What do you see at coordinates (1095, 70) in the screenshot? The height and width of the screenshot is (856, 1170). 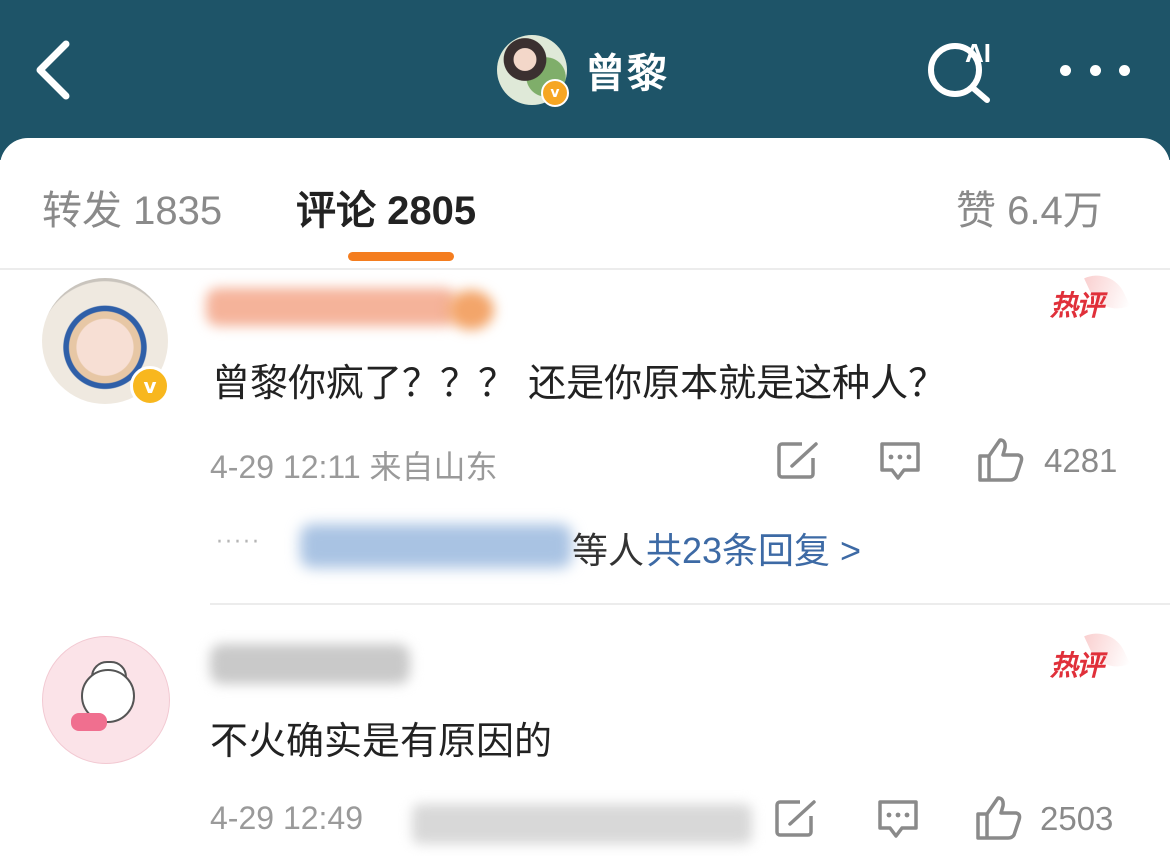 I see `more-options-icon` at bounding box center [1095, 70].